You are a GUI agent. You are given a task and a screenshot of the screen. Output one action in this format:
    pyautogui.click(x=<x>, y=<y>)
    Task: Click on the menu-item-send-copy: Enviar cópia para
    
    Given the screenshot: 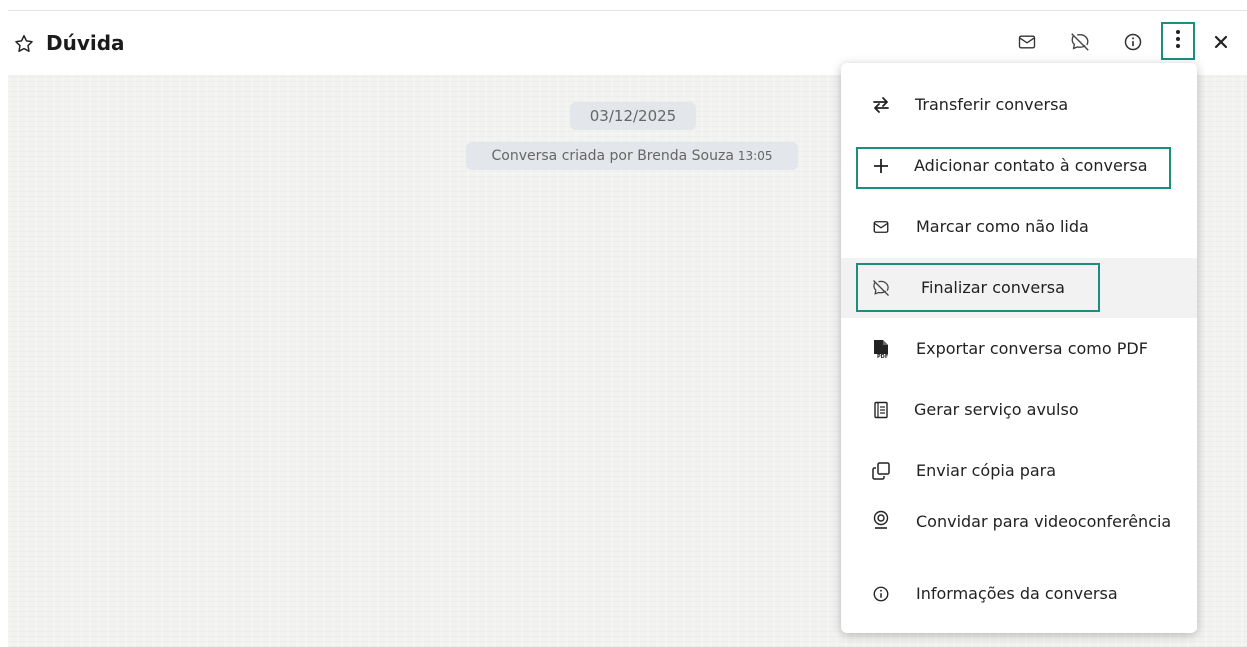 What is the action you would take?
    pyautogui.click(x=1019, y=471)
    